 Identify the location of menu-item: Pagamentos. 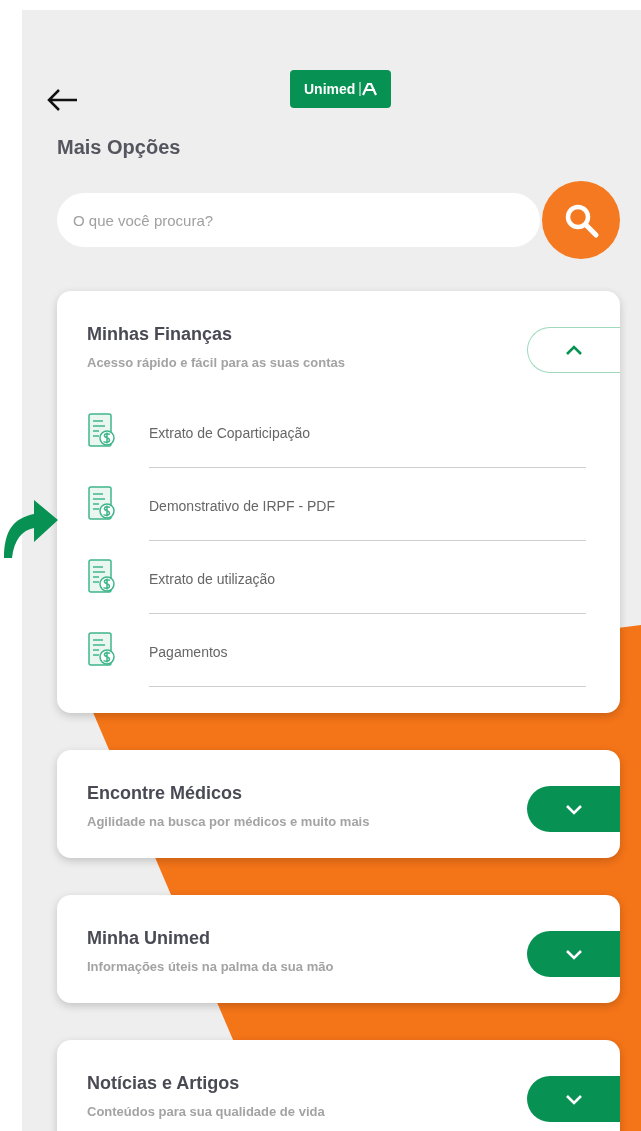
(367, 650).